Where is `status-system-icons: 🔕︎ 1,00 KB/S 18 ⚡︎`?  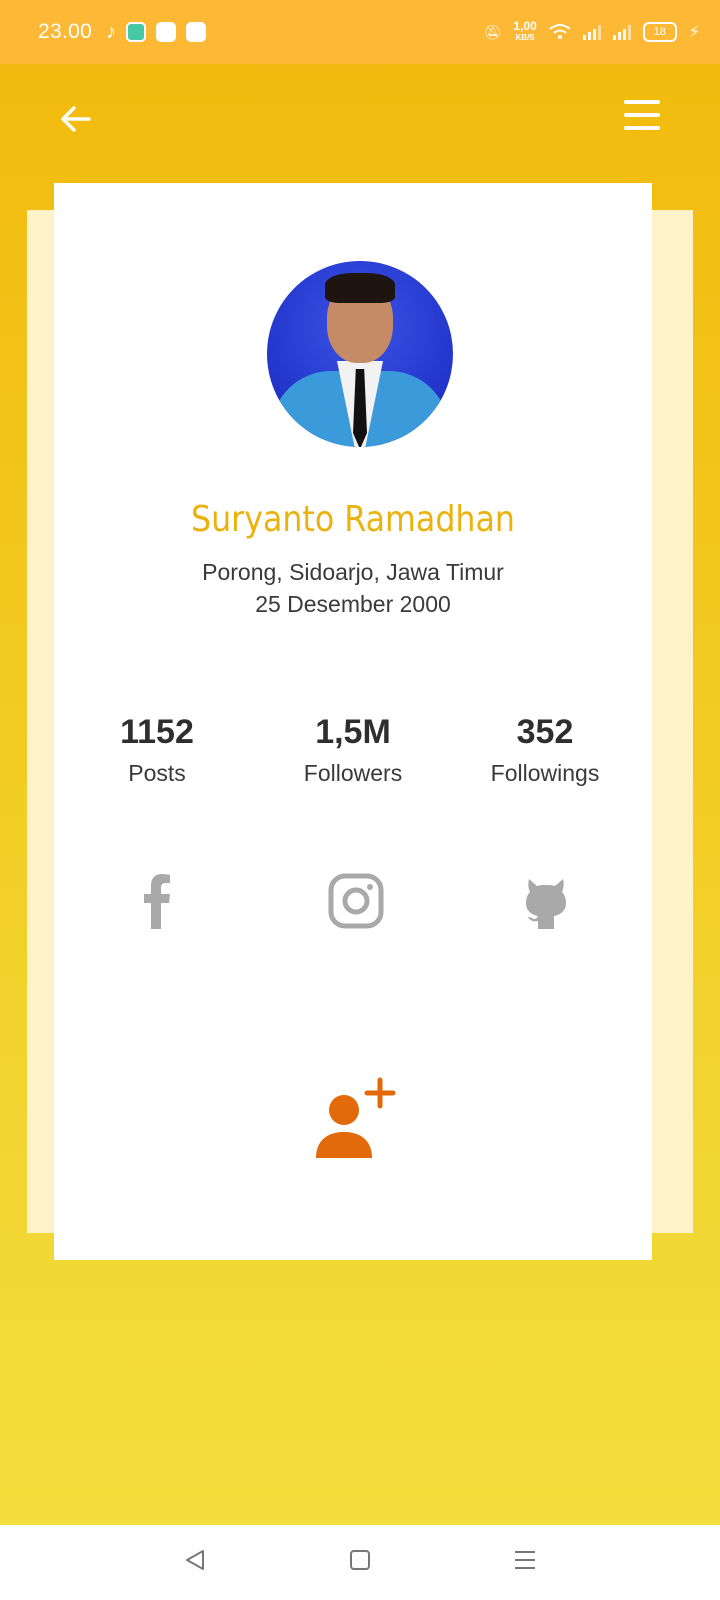 status-system-icons: 🔕︎ 1,00 KB/S 18 ⚡︎ is located at coordinates (592, 32).